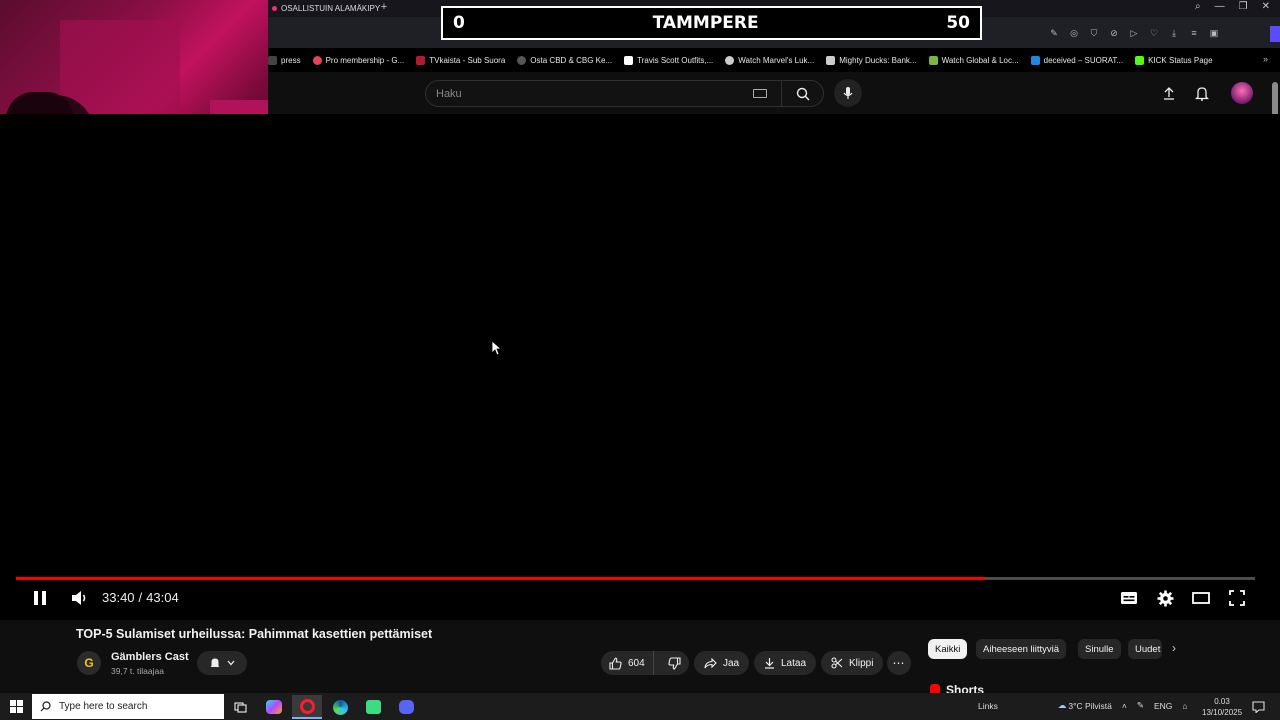 This screenshot has width=1280, height=720. What do you see at coordinates (760, 93) in the screenshot?
I see `keyboard-icon` at bounding box center [760, 93].